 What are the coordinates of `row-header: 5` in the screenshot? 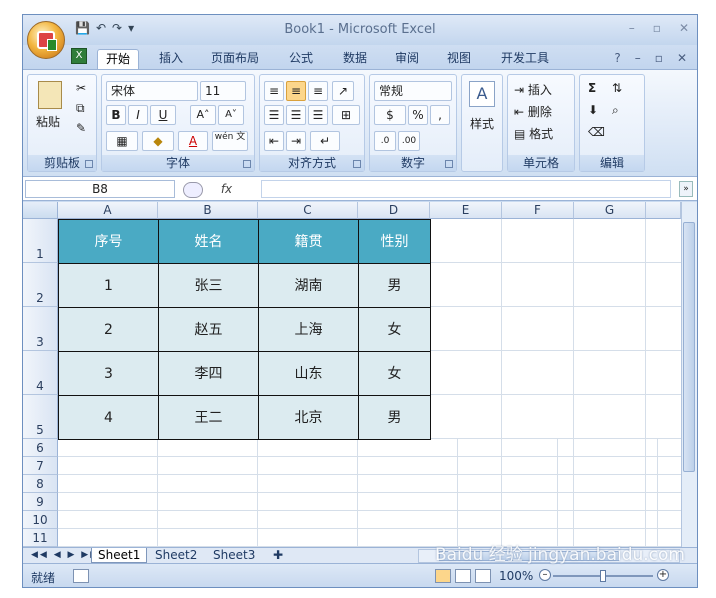 It's located at (40, 417).